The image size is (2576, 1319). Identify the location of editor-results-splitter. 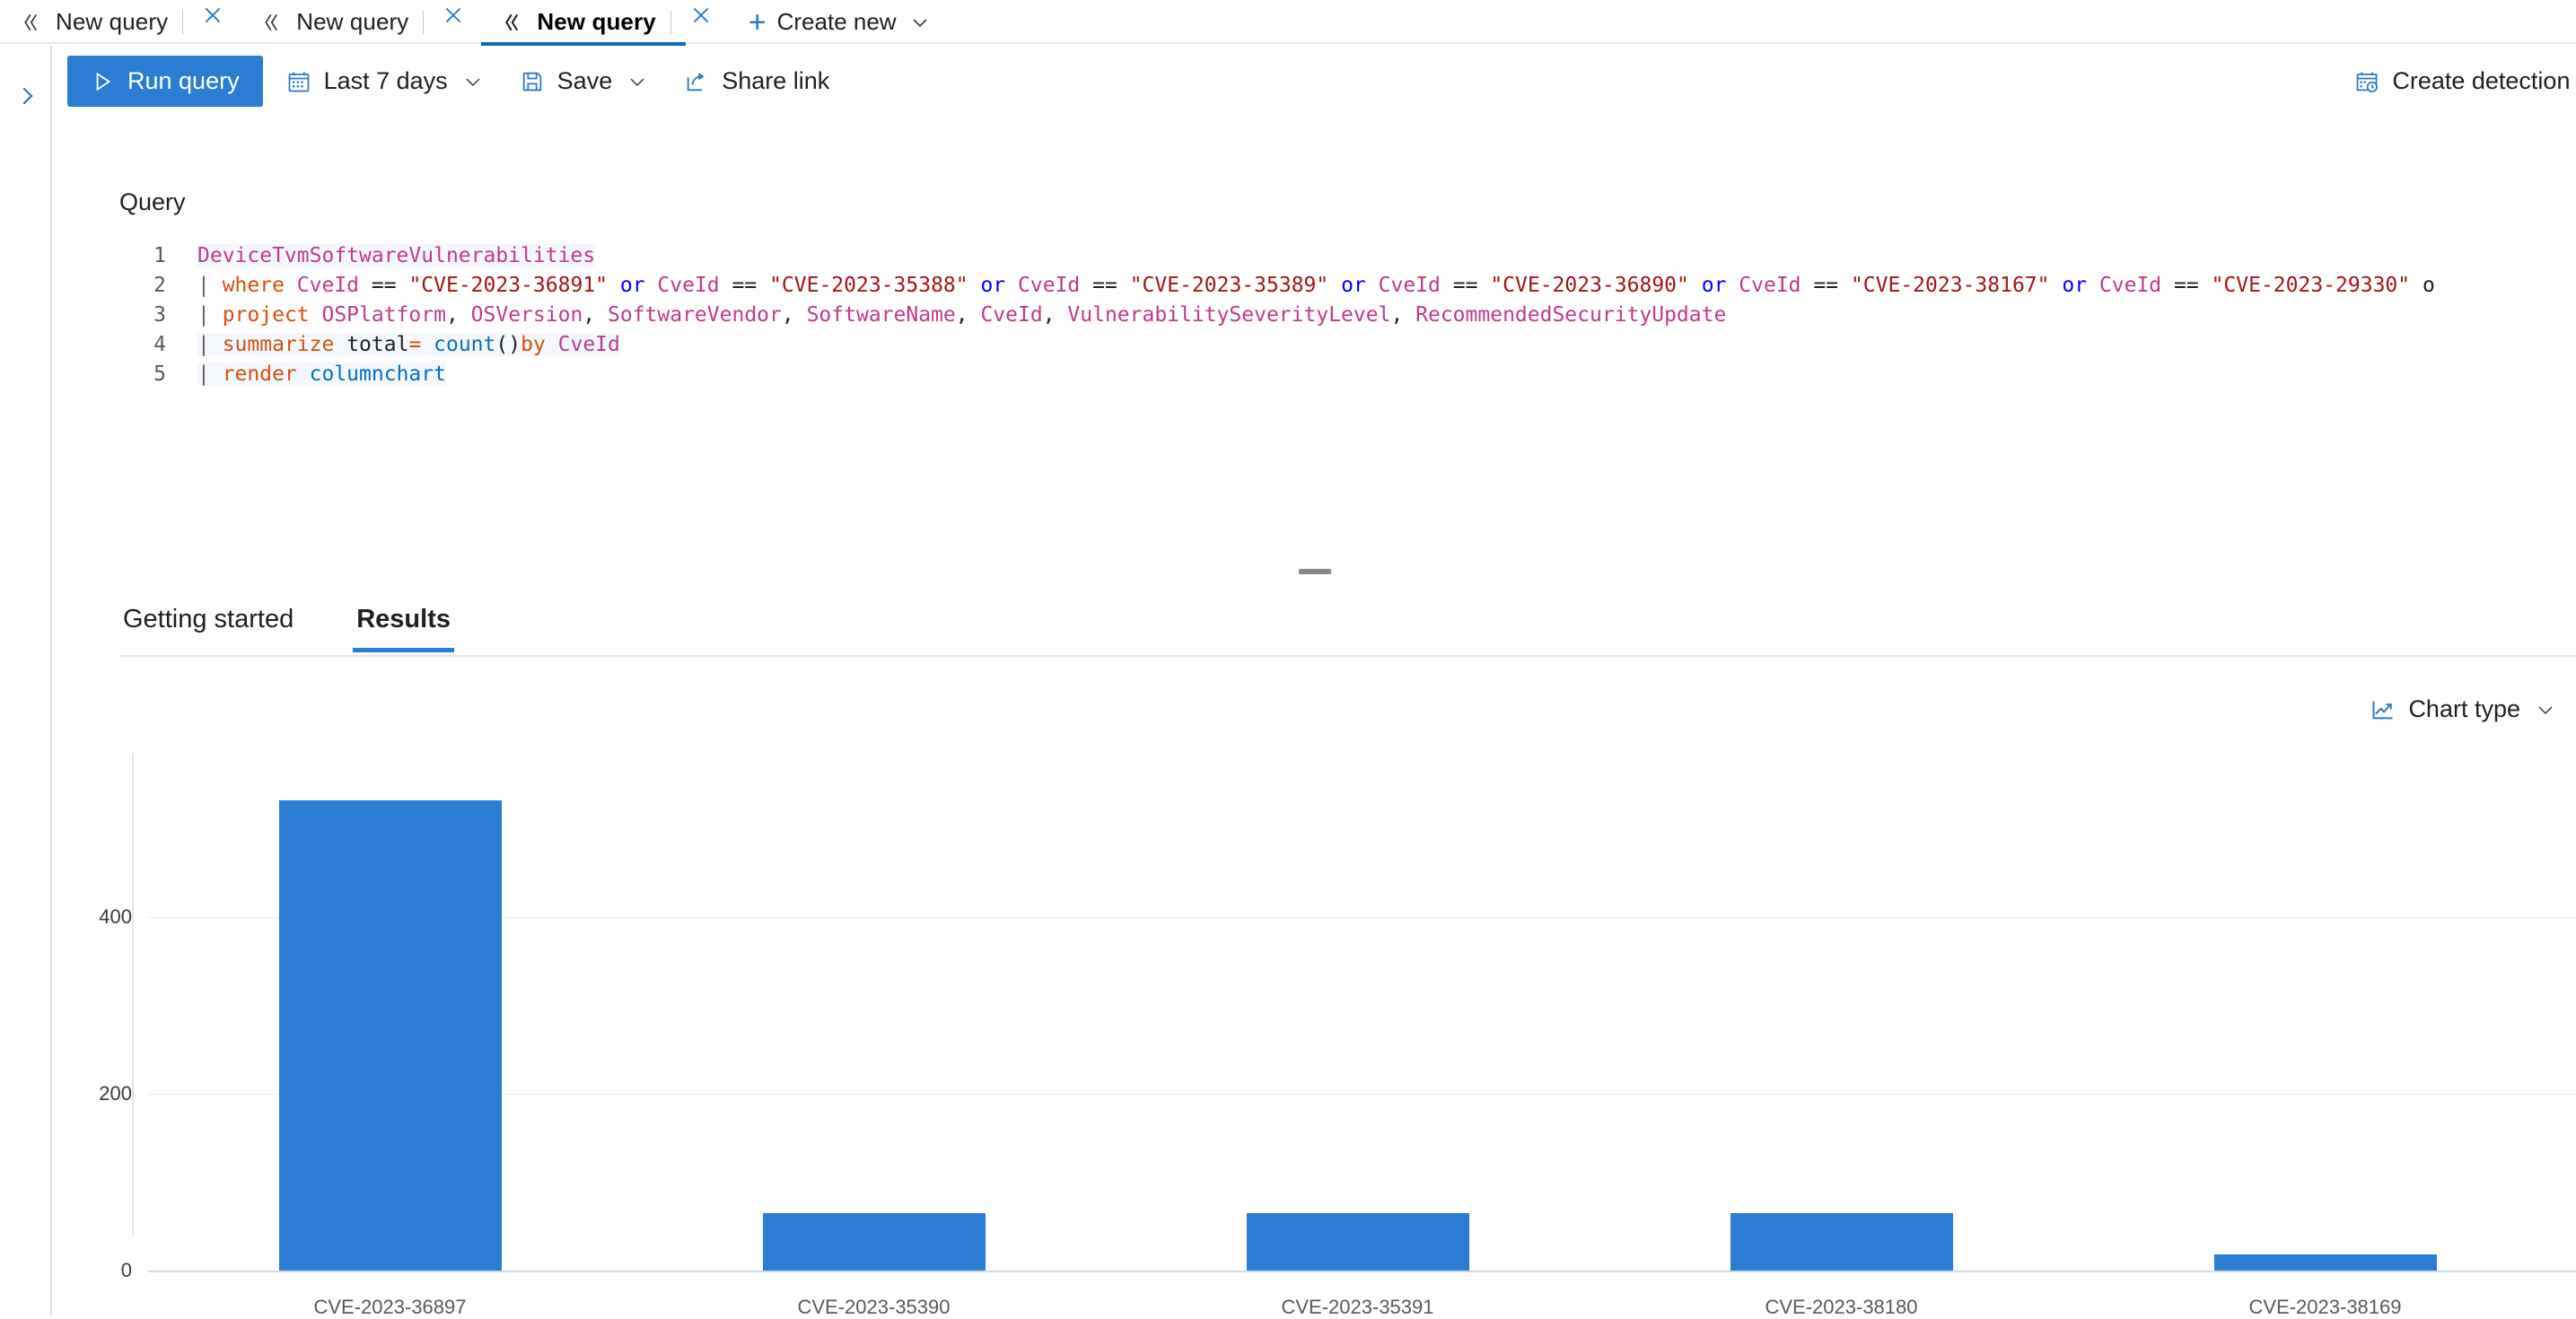
(1315, 571).